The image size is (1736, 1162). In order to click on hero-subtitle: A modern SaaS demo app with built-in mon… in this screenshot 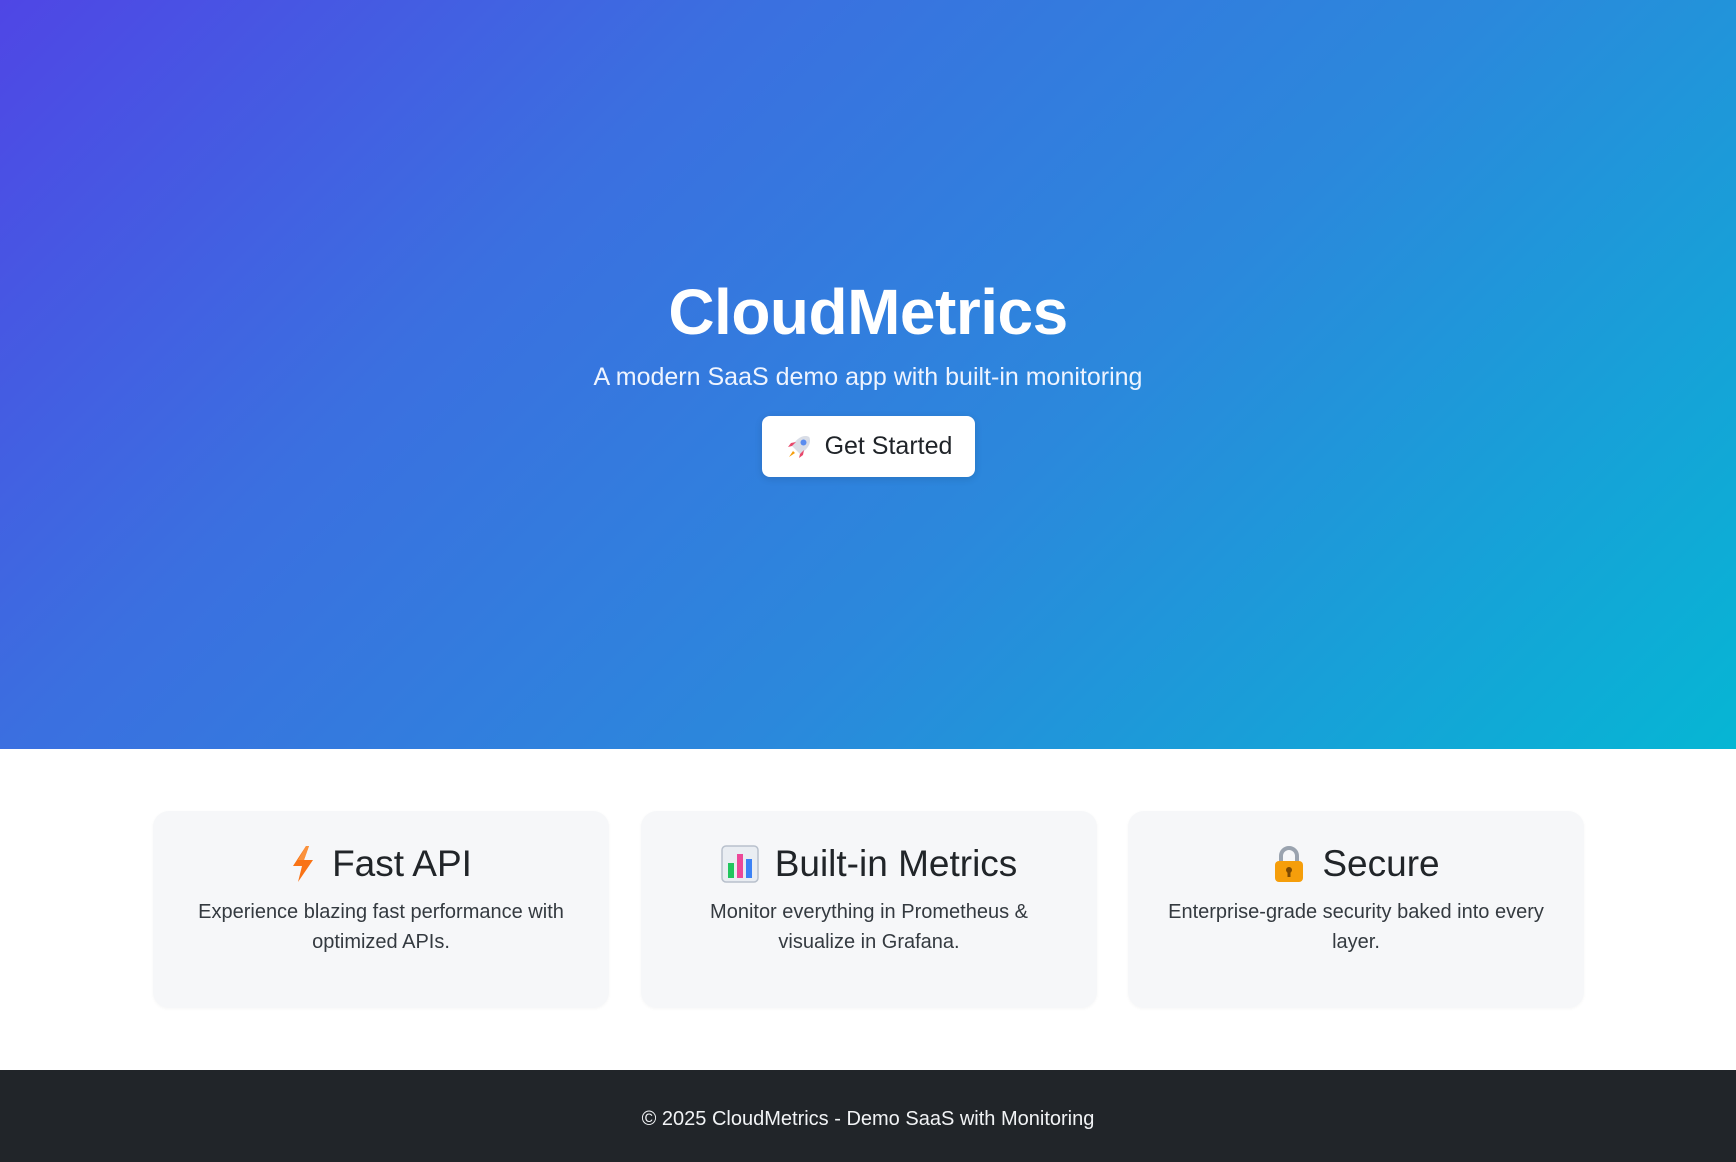, I will do `click(868, 377)`.